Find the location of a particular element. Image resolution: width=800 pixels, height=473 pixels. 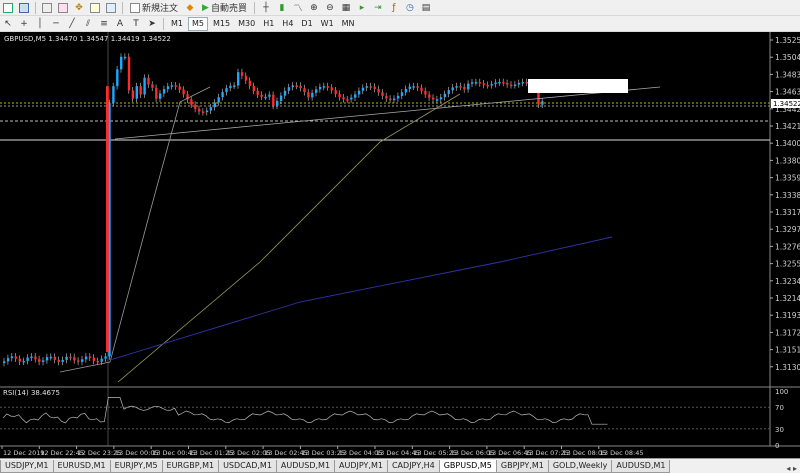

channel-icon: ⫽ is located at coordinates (88, 24).